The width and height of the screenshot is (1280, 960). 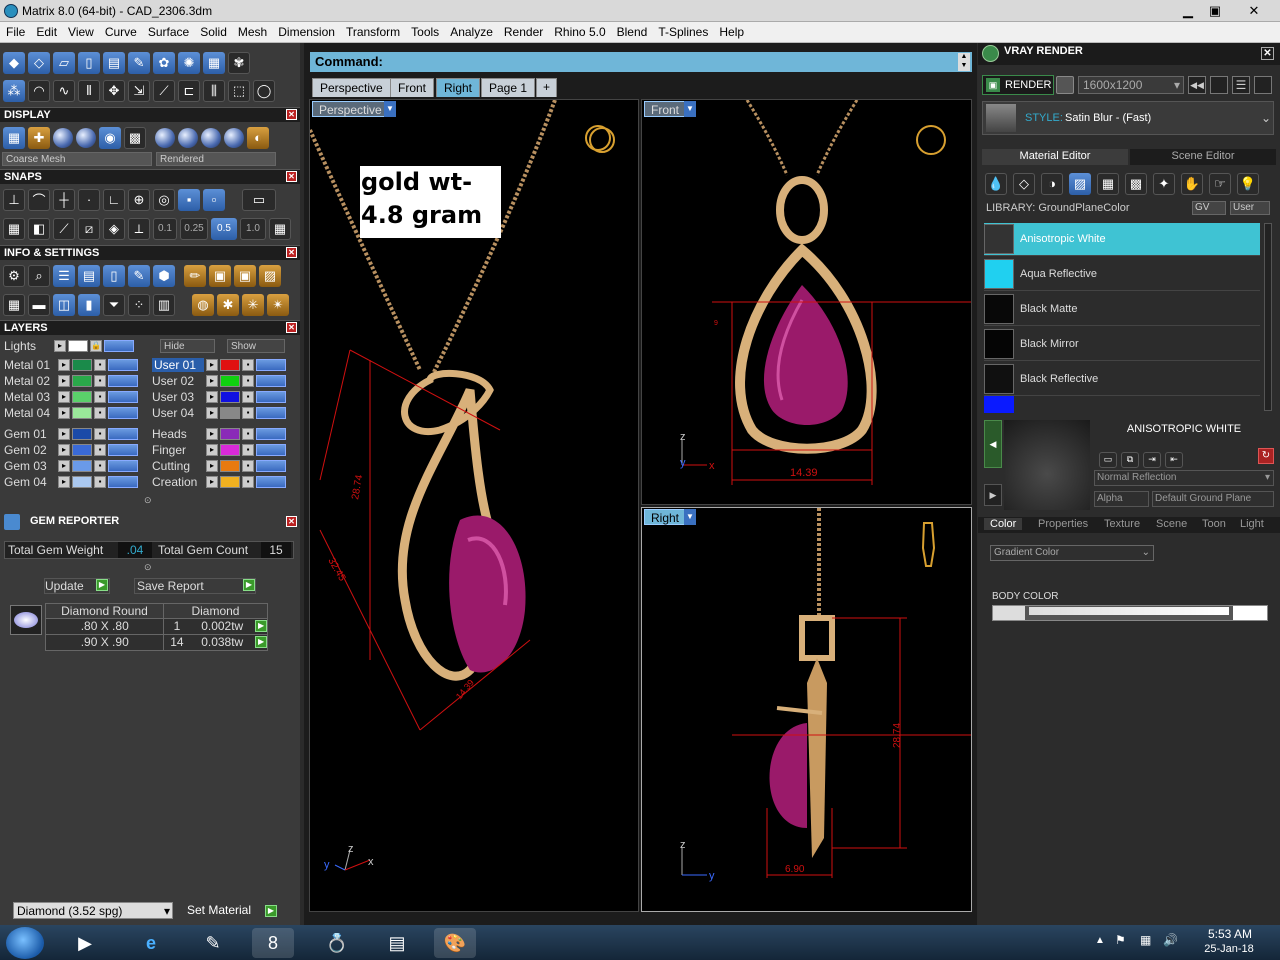 I want to click on checker-icon: ▦, so click(x=1108, y=183).